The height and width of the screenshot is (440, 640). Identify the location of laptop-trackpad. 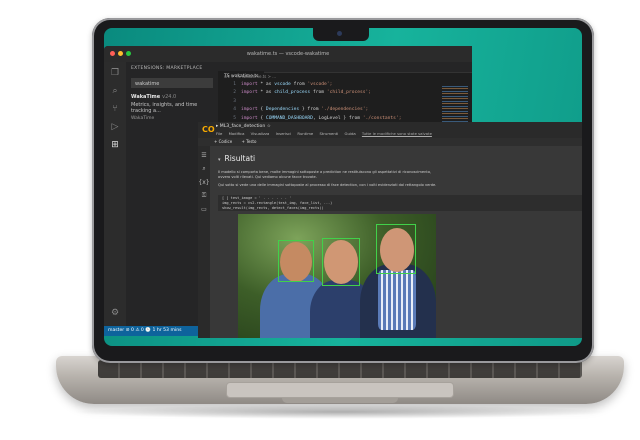
(340, 390).